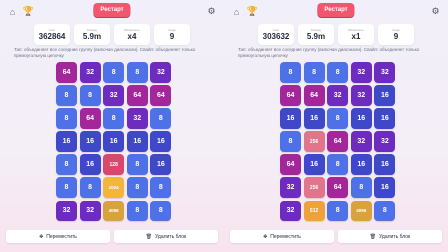 Image resolution: width=448 pixels, height=252 pixels. I want to click on tile: 1024, so click(114, 187).